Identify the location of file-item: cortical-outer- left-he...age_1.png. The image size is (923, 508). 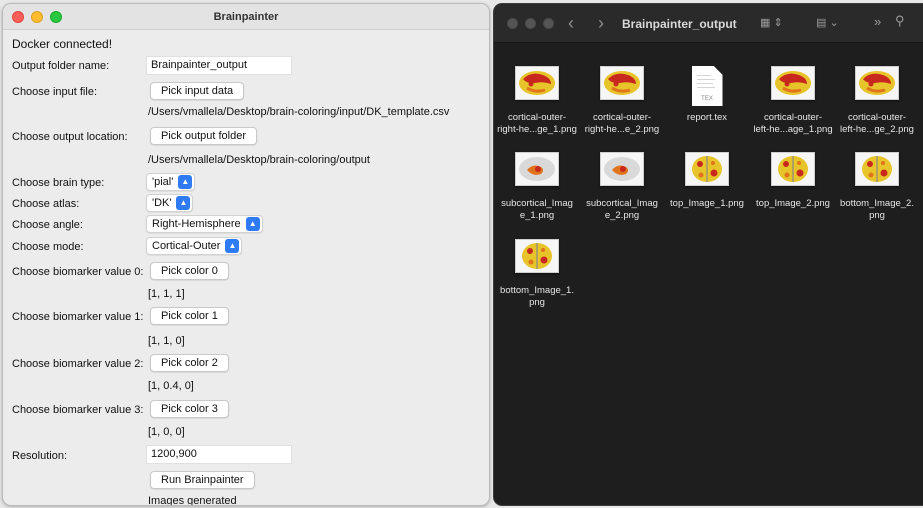
(793, 101).